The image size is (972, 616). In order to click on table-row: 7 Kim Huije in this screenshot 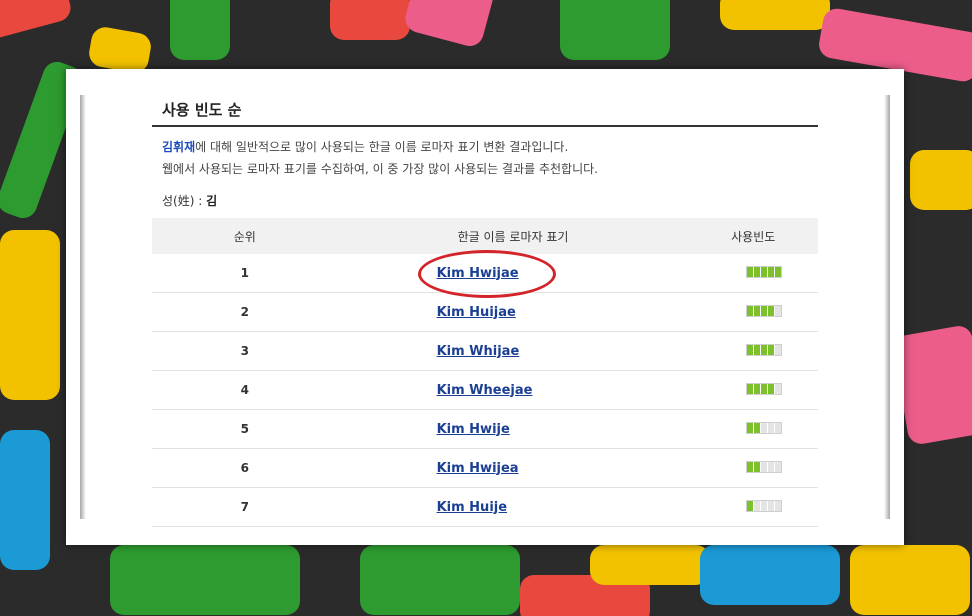, I will do `click(485, 507)`.